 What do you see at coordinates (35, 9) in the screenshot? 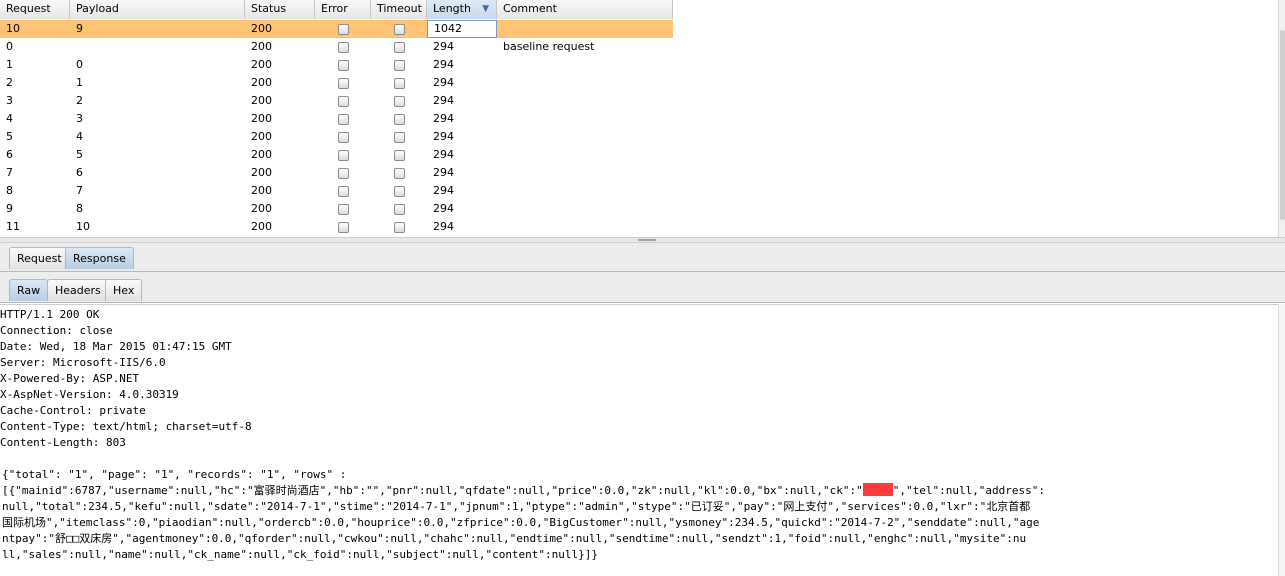
I see `column-header-request: Request` at bounding box center [35, 9].